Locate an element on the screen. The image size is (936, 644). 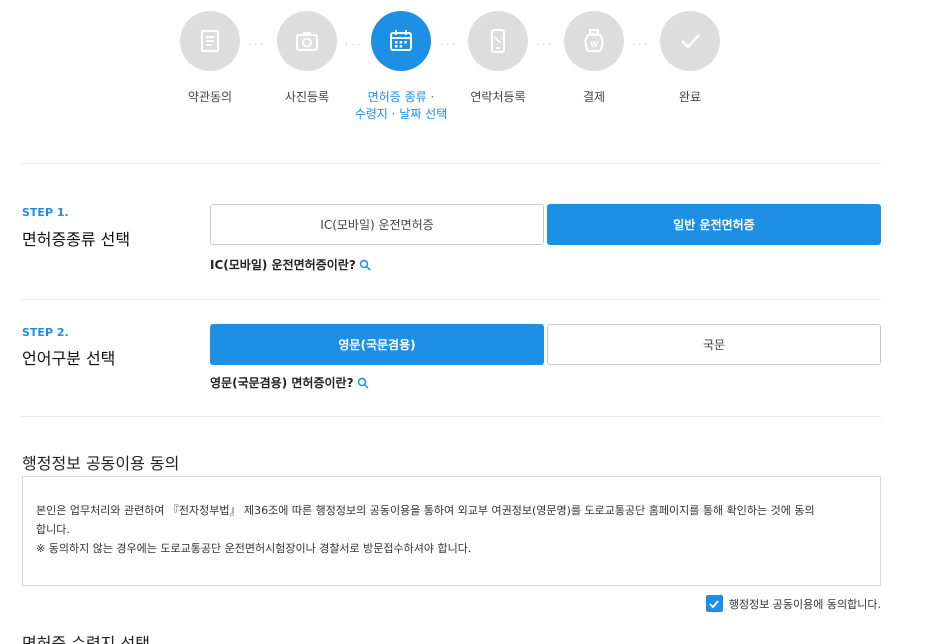
step-label: 완료 is located at coordinates (690, 97).